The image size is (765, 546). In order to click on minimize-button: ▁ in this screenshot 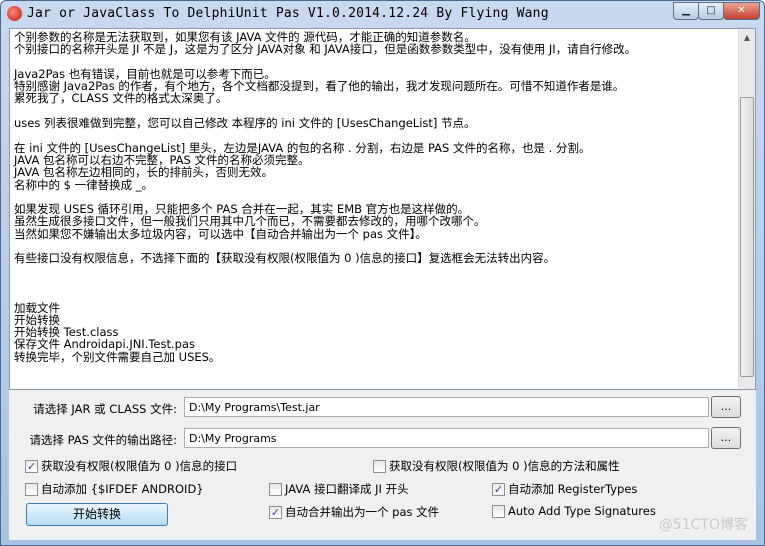, I will do `click(686, 11)`.